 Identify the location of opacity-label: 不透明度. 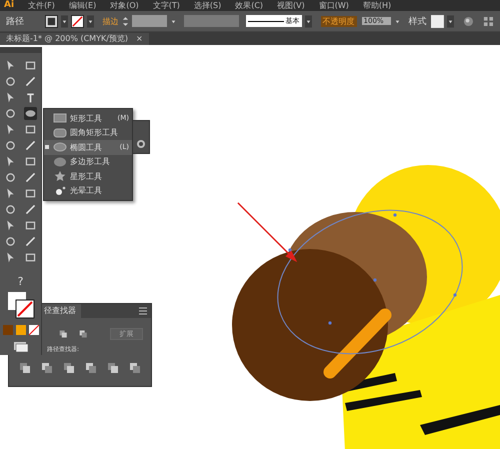
(338, 21).